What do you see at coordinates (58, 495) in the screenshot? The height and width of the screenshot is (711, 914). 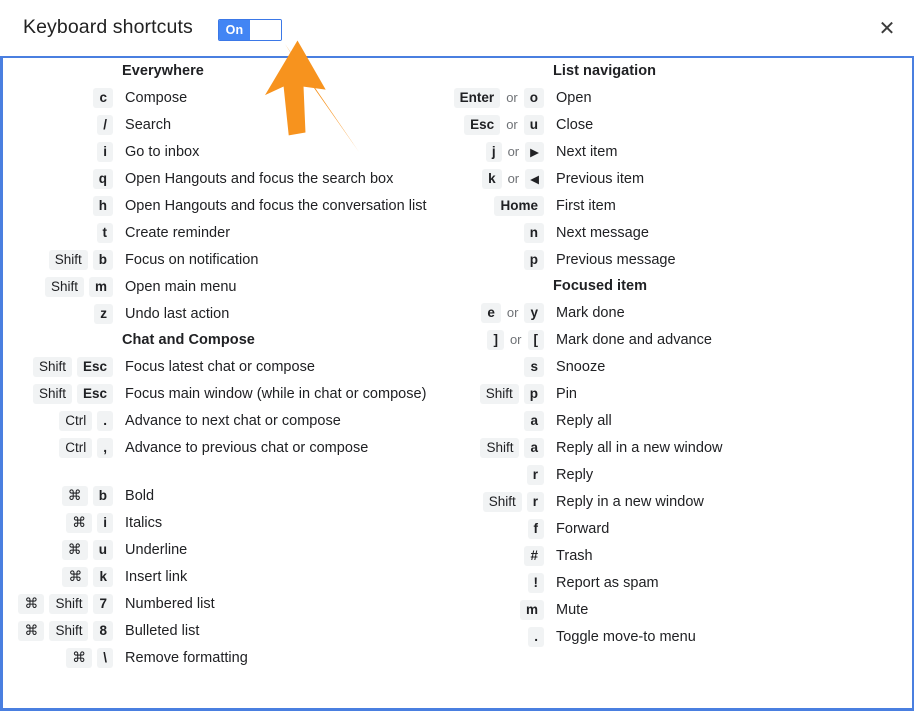 I see `shortcut-keys: ⌘ b` at bounding box center [58, 495].